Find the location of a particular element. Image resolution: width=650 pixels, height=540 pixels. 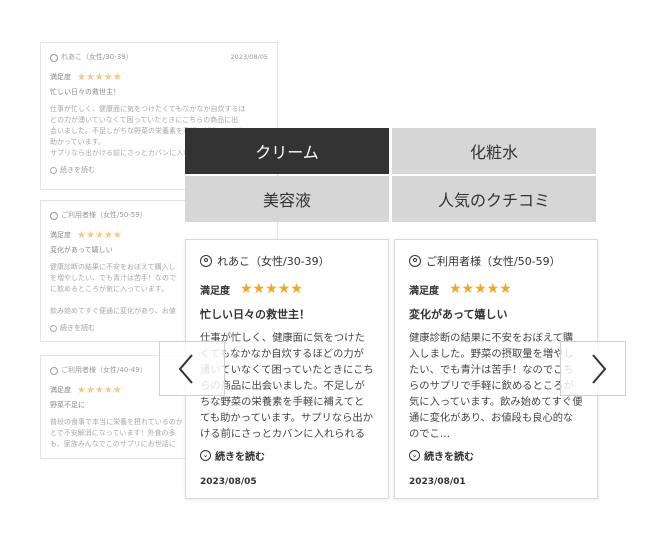

carousel-next-button is located at coordinates (593, 368).